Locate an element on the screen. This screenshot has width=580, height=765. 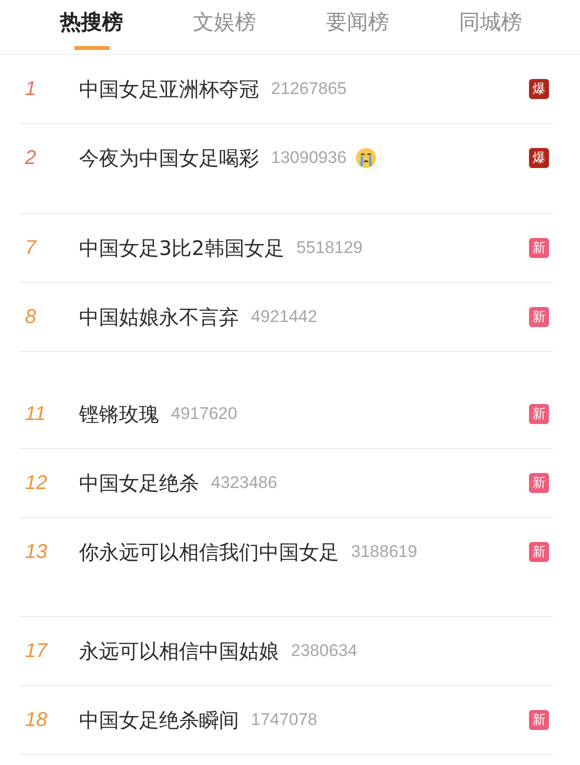
rank-number: 11 is located at coordinates (35, 414).